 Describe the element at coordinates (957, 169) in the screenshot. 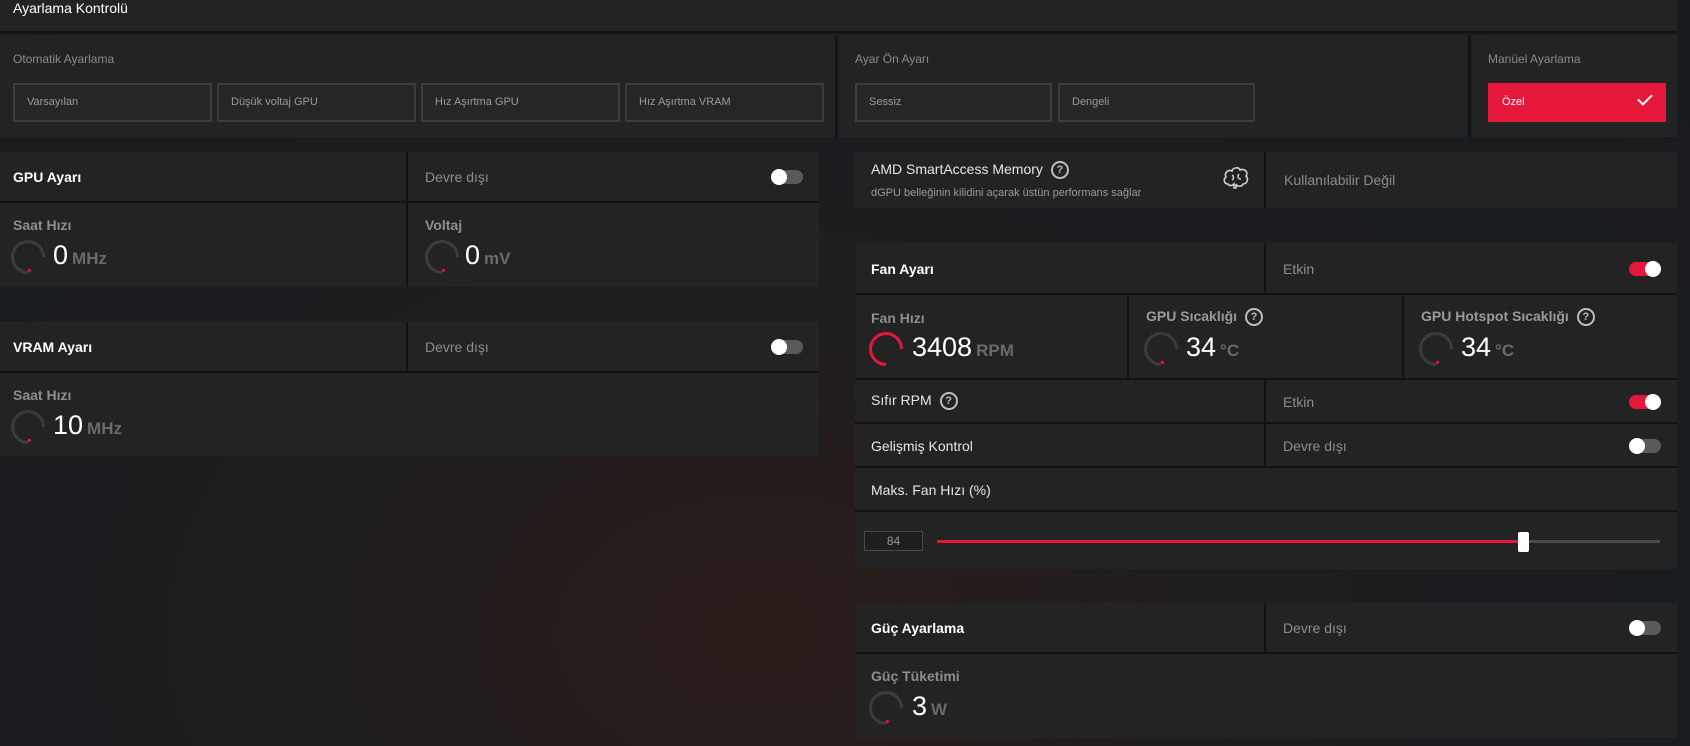

I see `smart-access-memory-title: AMD SmartAccess Memory` at that location.